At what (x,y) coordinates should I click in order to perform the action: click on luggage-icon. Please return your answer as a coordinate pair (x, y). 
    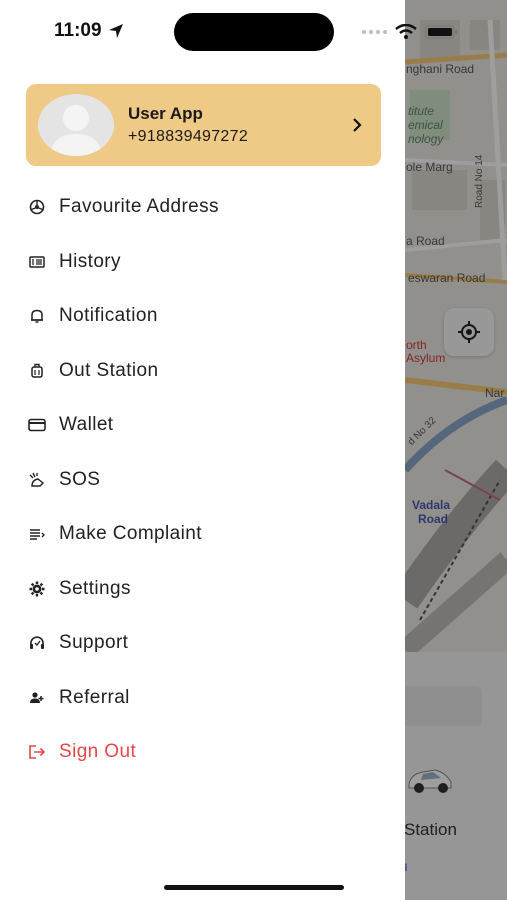
    Looking at the image, I should click on (37, 371).